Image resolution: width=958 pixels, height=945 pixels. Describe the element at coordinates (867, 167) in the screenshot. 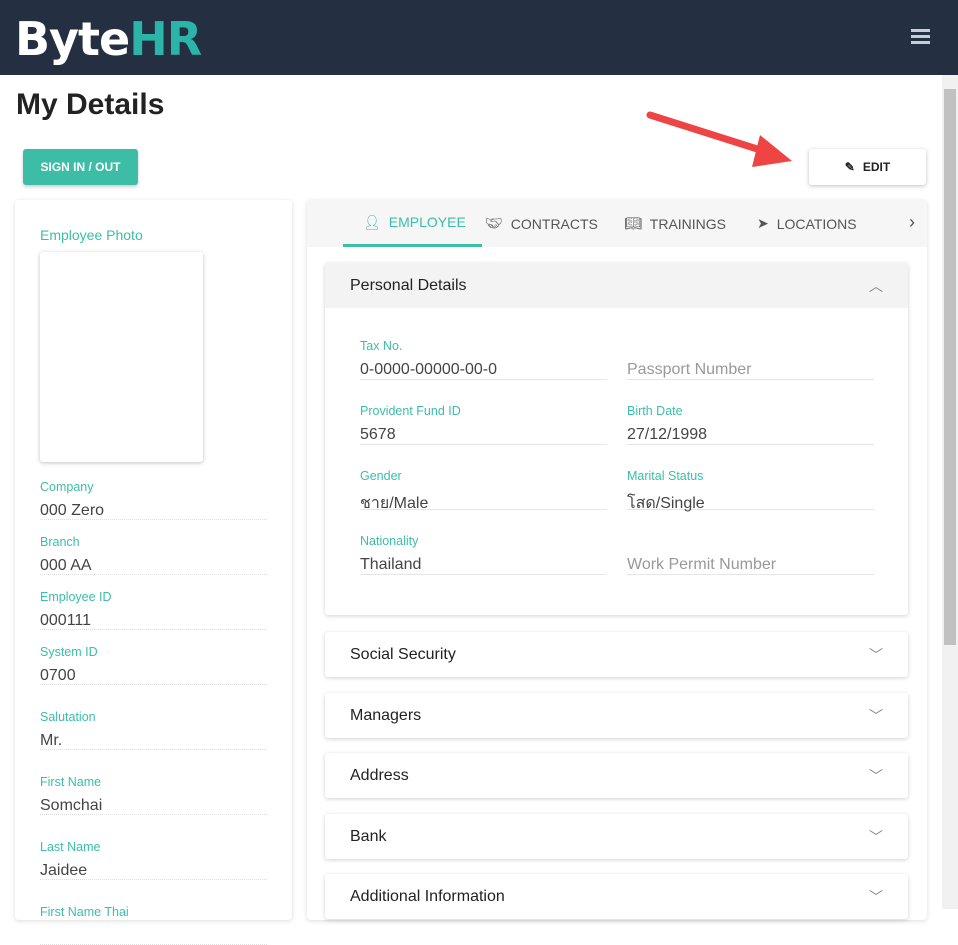

I see `edit-button: ✎ EDIT` at that location.